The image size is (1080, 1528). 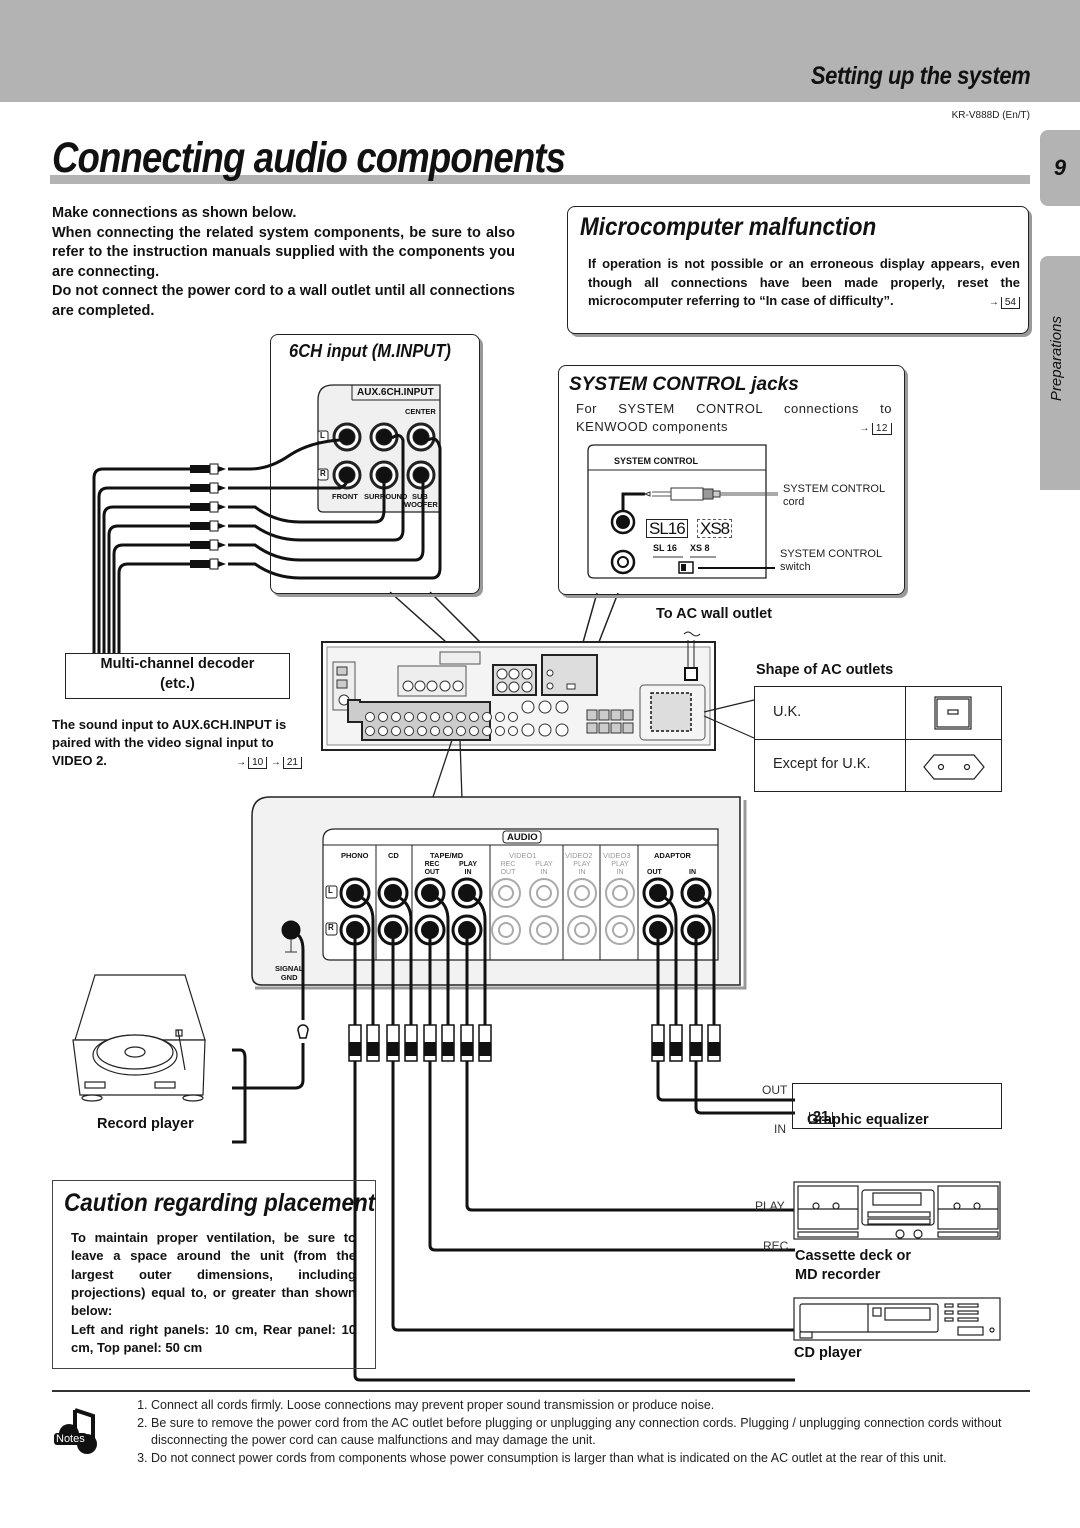 I want to click on signal-gnd-label: SIGNAL GND, so click(x=289, y=973).